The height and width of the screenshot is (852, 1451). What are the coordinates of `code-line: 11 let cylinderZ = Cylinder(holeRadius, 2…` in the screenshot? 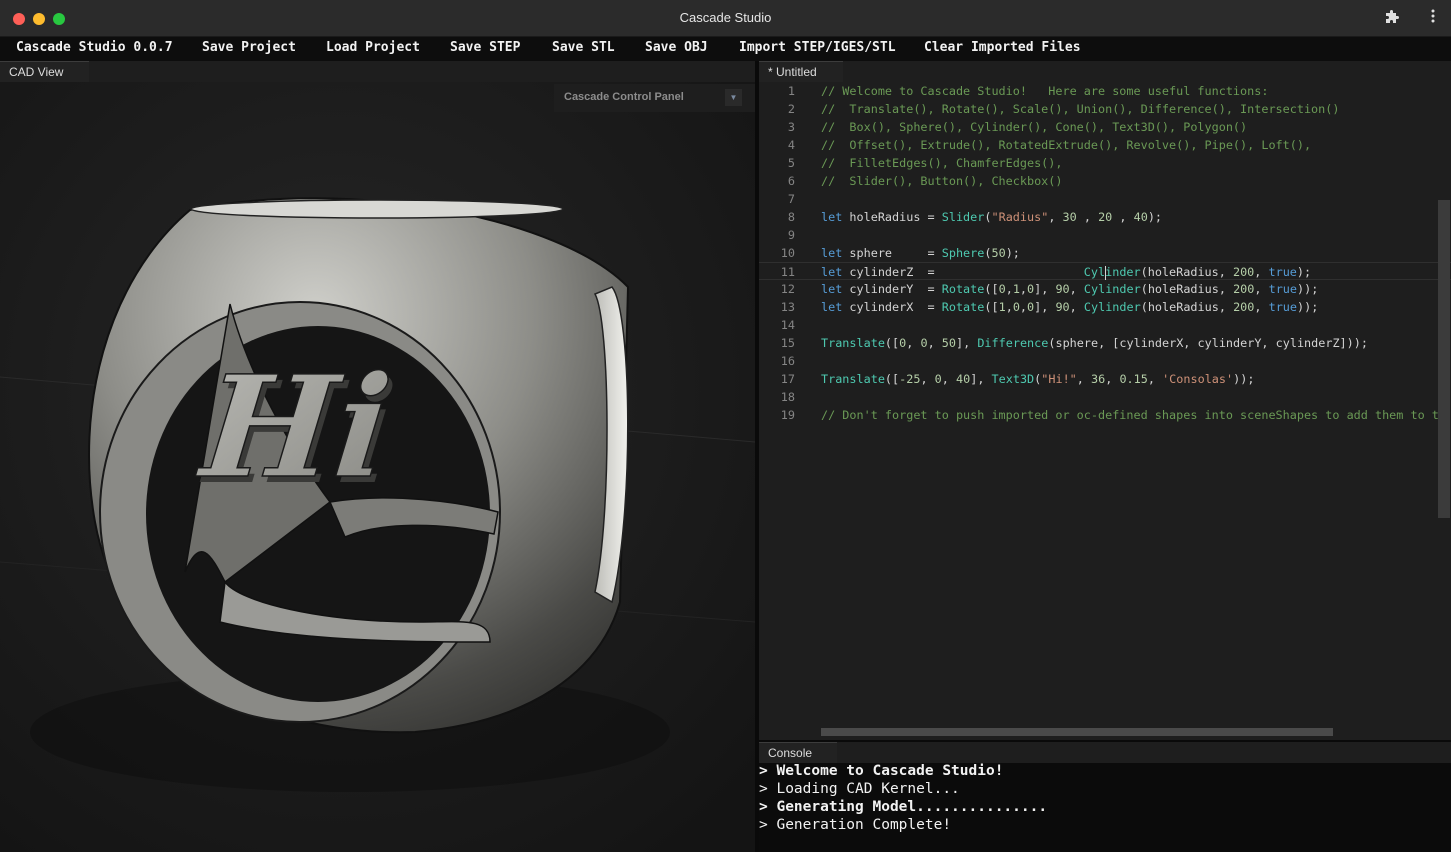 It's located at (1105, 271).